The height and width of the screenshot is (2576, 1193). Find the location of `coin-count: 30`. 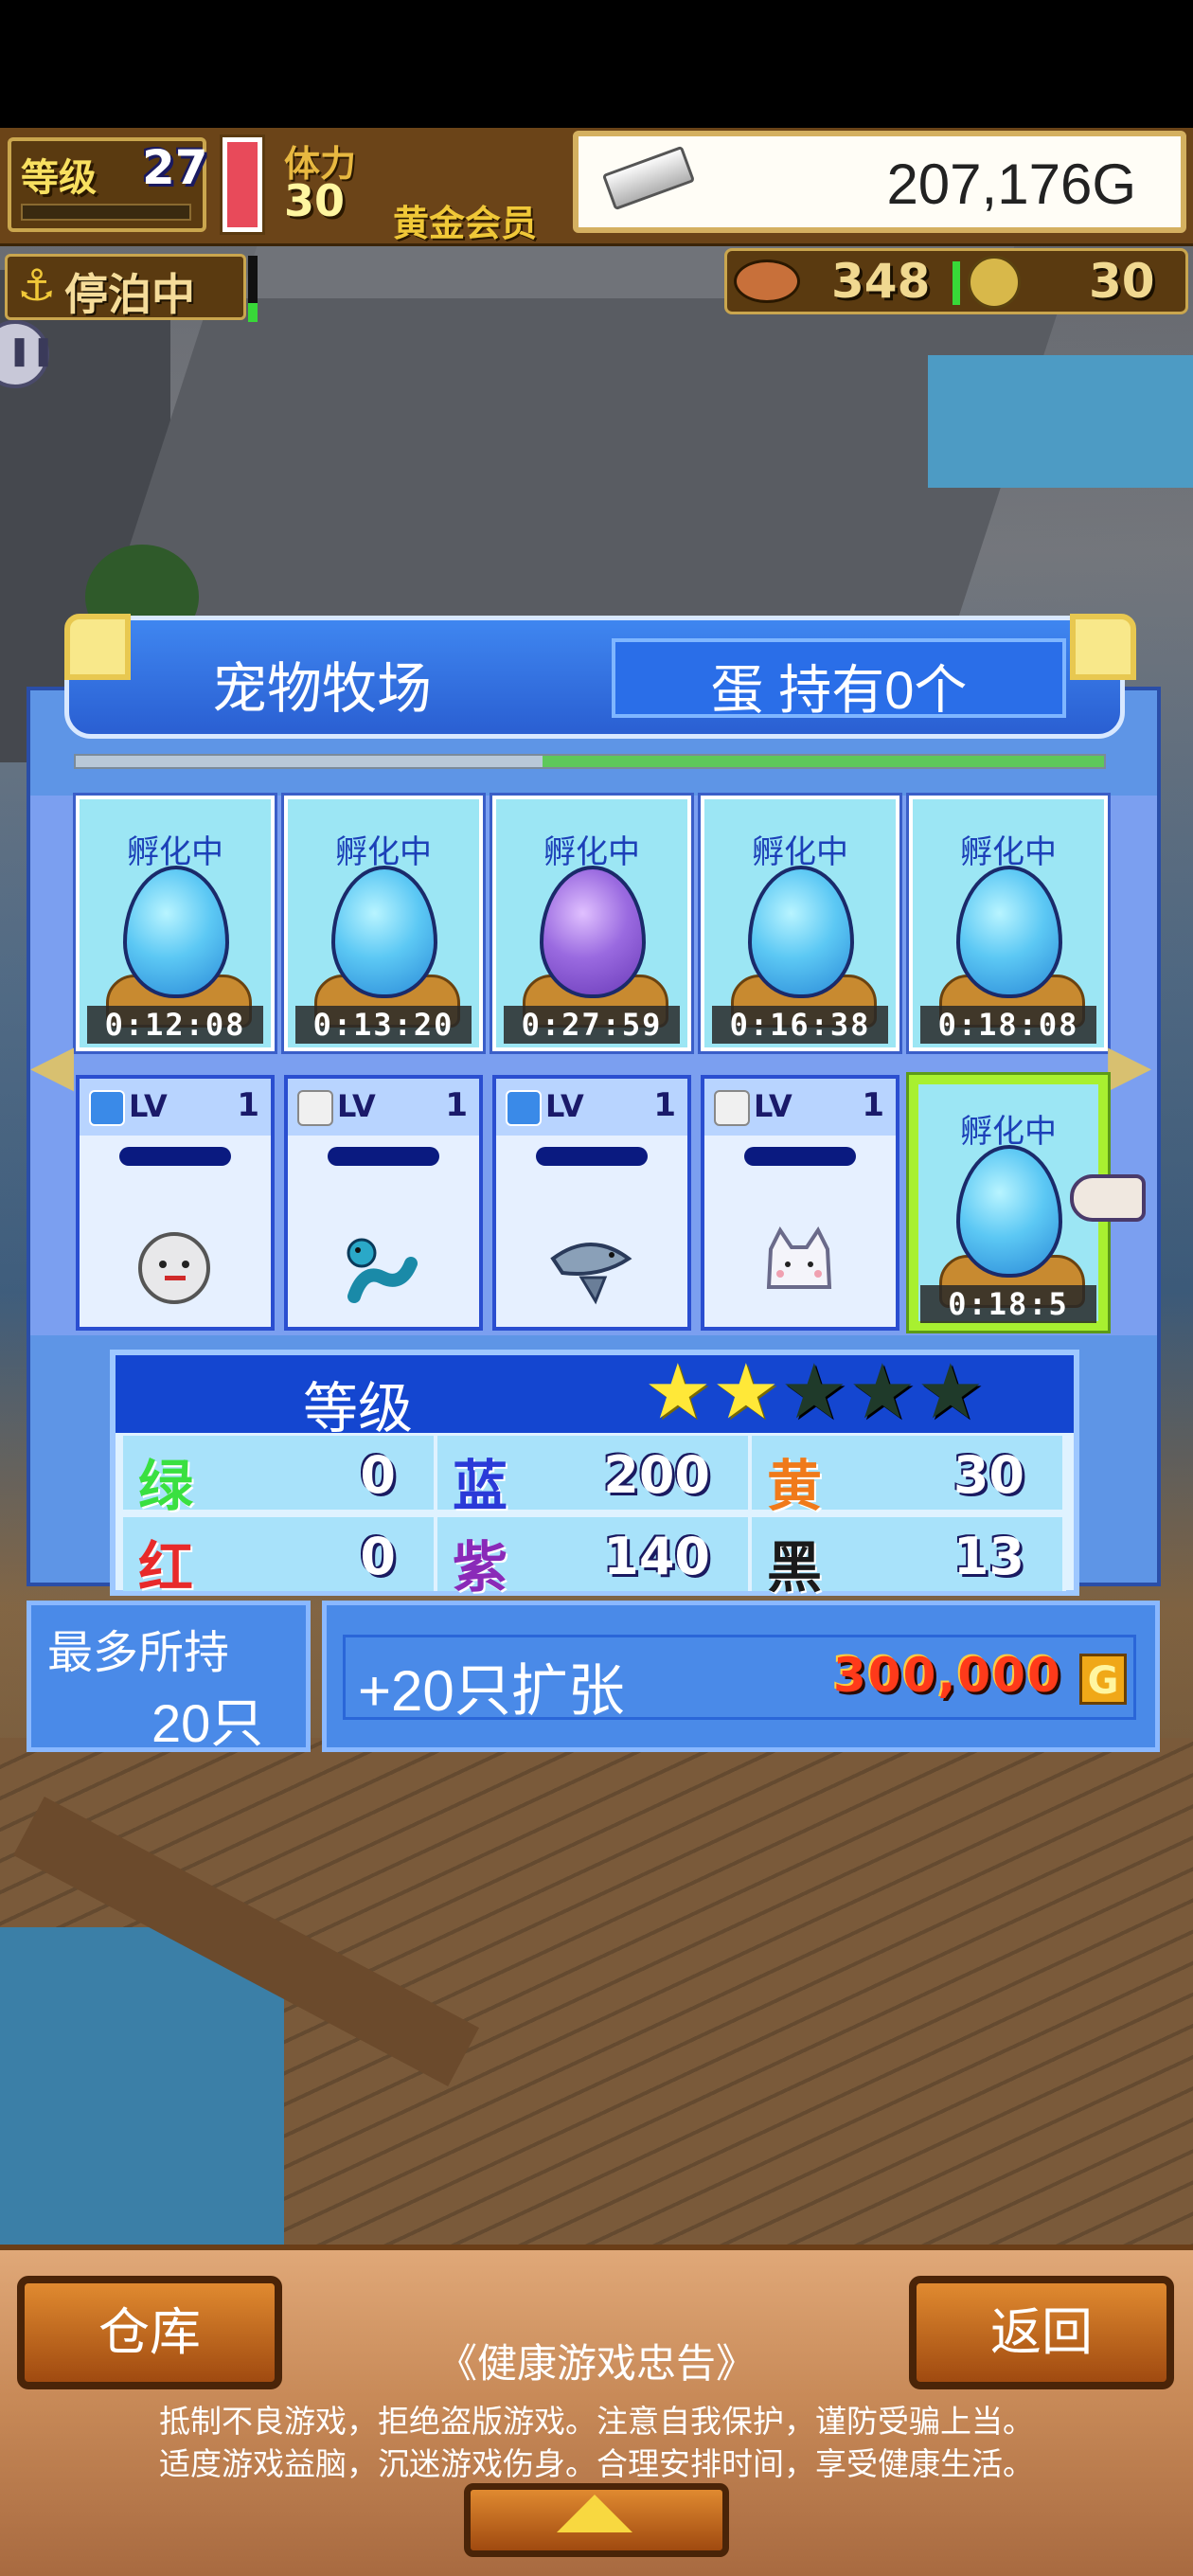

coin-count: 30 is located at coordinates (1122, 281).